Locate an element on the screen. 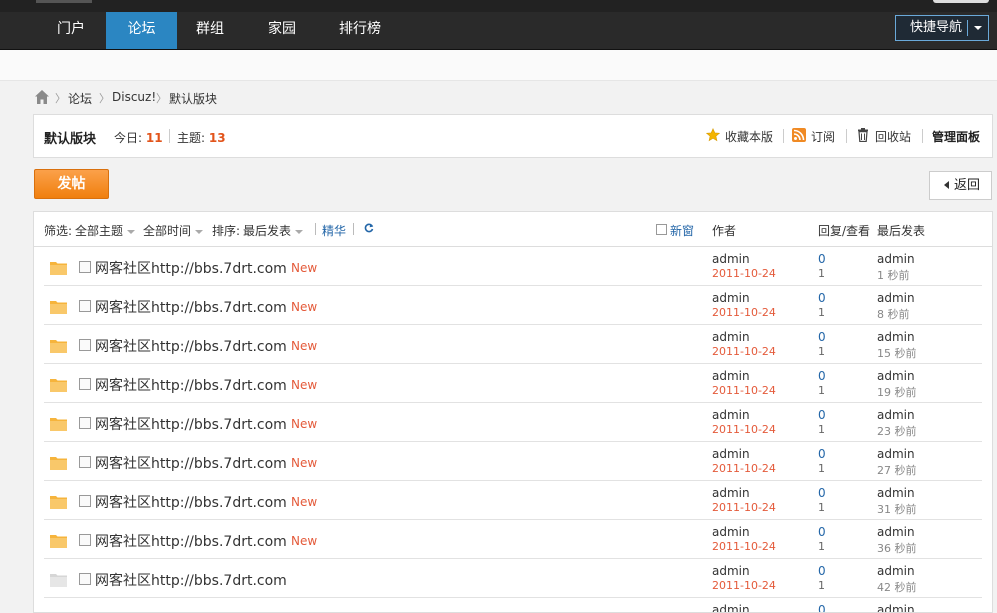  digest-filter-link: 精华 is located at coordinates (334, 230).